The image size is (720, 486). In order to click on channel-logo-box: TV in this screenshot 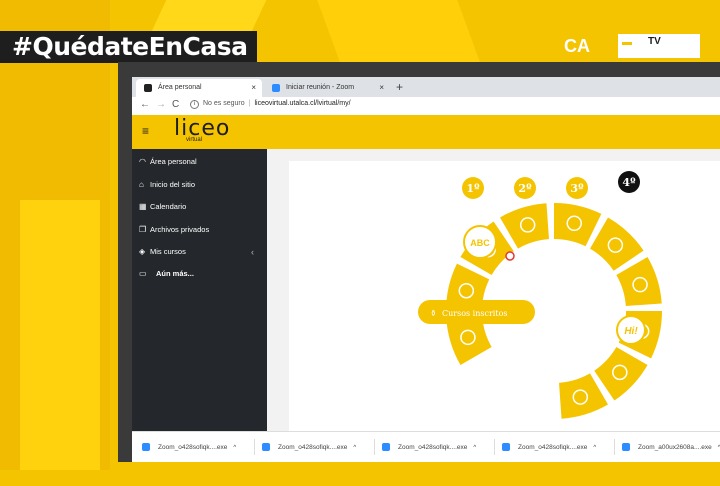, I will do `click(659, 46)`.